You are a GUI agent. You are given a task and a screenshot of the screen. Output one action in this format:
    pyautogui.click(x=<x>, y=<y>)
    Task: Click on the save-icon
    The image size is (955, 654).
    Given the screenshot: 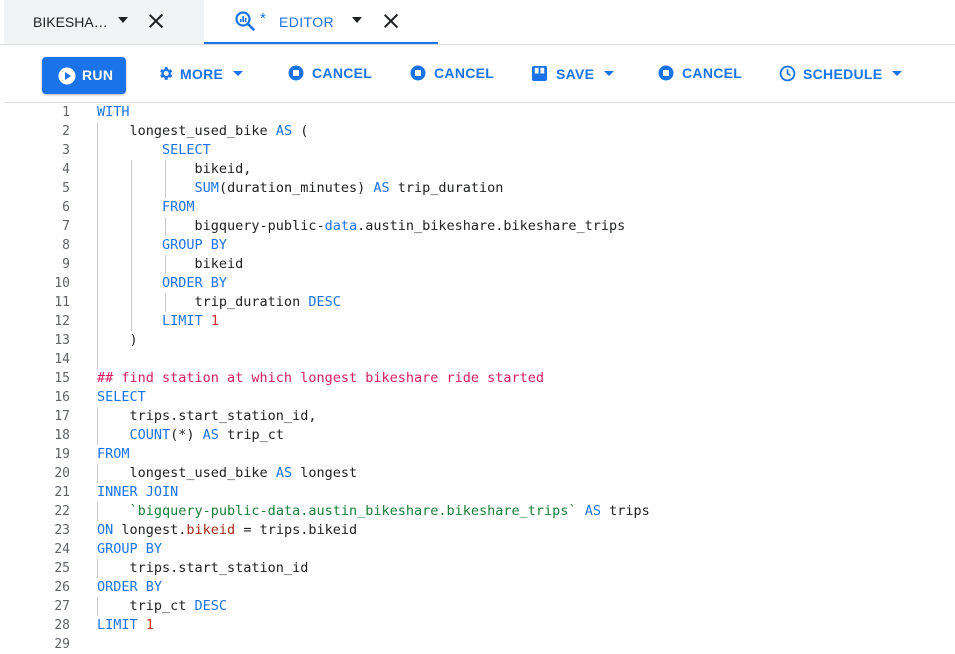 What is the action you would take?
    pyautogui.click(x=539, y=73)
    